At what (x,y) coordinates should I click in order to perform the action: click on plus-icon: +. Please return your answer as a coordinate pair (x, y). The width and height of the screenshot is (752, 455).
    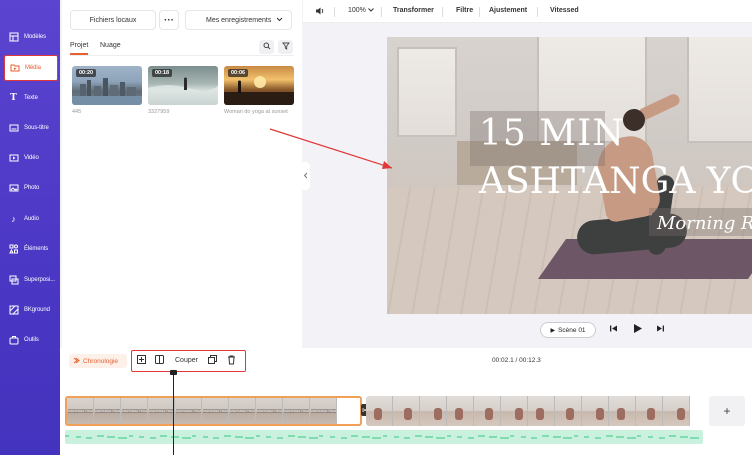
    Looking at the image, I should click on (727, 411).